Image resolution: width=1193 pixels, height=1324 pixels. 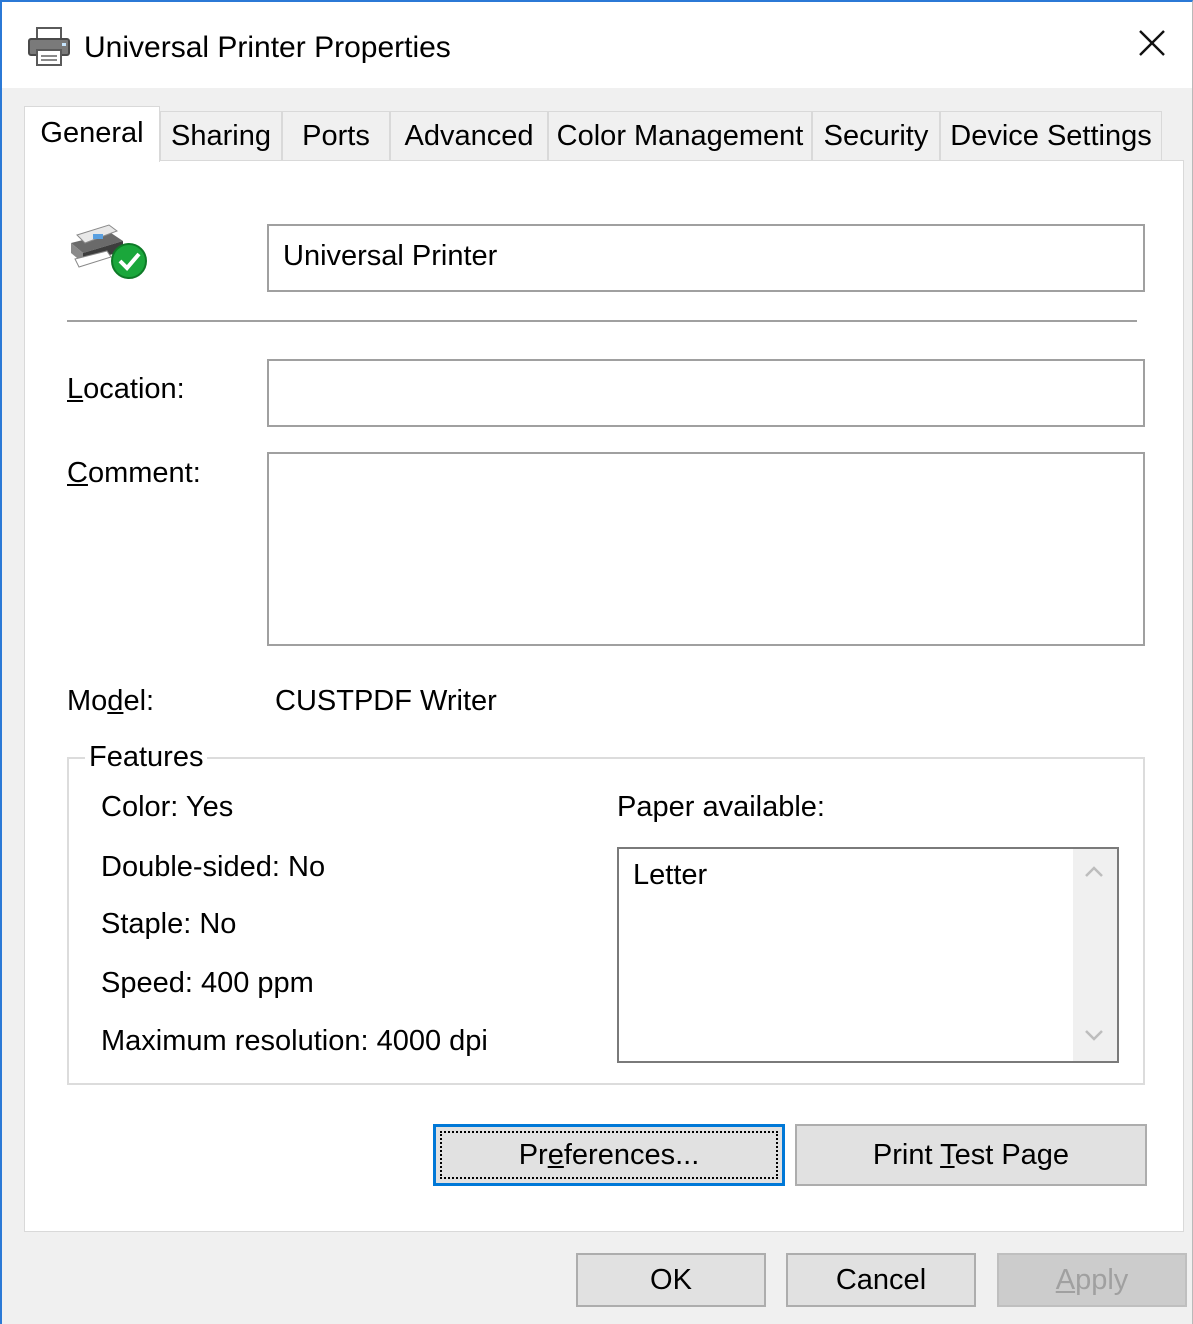 I want to click on paper-listbox: Letter, so click(x=868, y=955).